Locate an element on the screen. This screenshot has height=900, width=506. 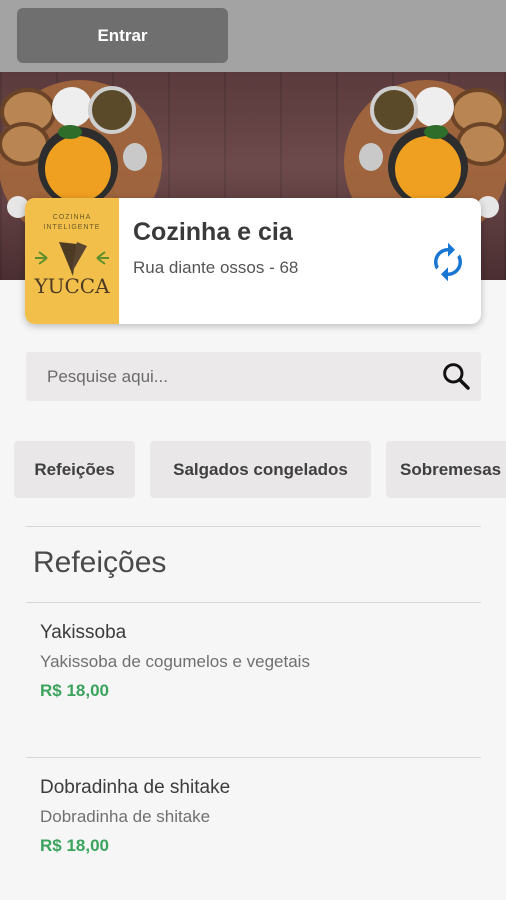
search-icon is located at coordinates (456, 376).